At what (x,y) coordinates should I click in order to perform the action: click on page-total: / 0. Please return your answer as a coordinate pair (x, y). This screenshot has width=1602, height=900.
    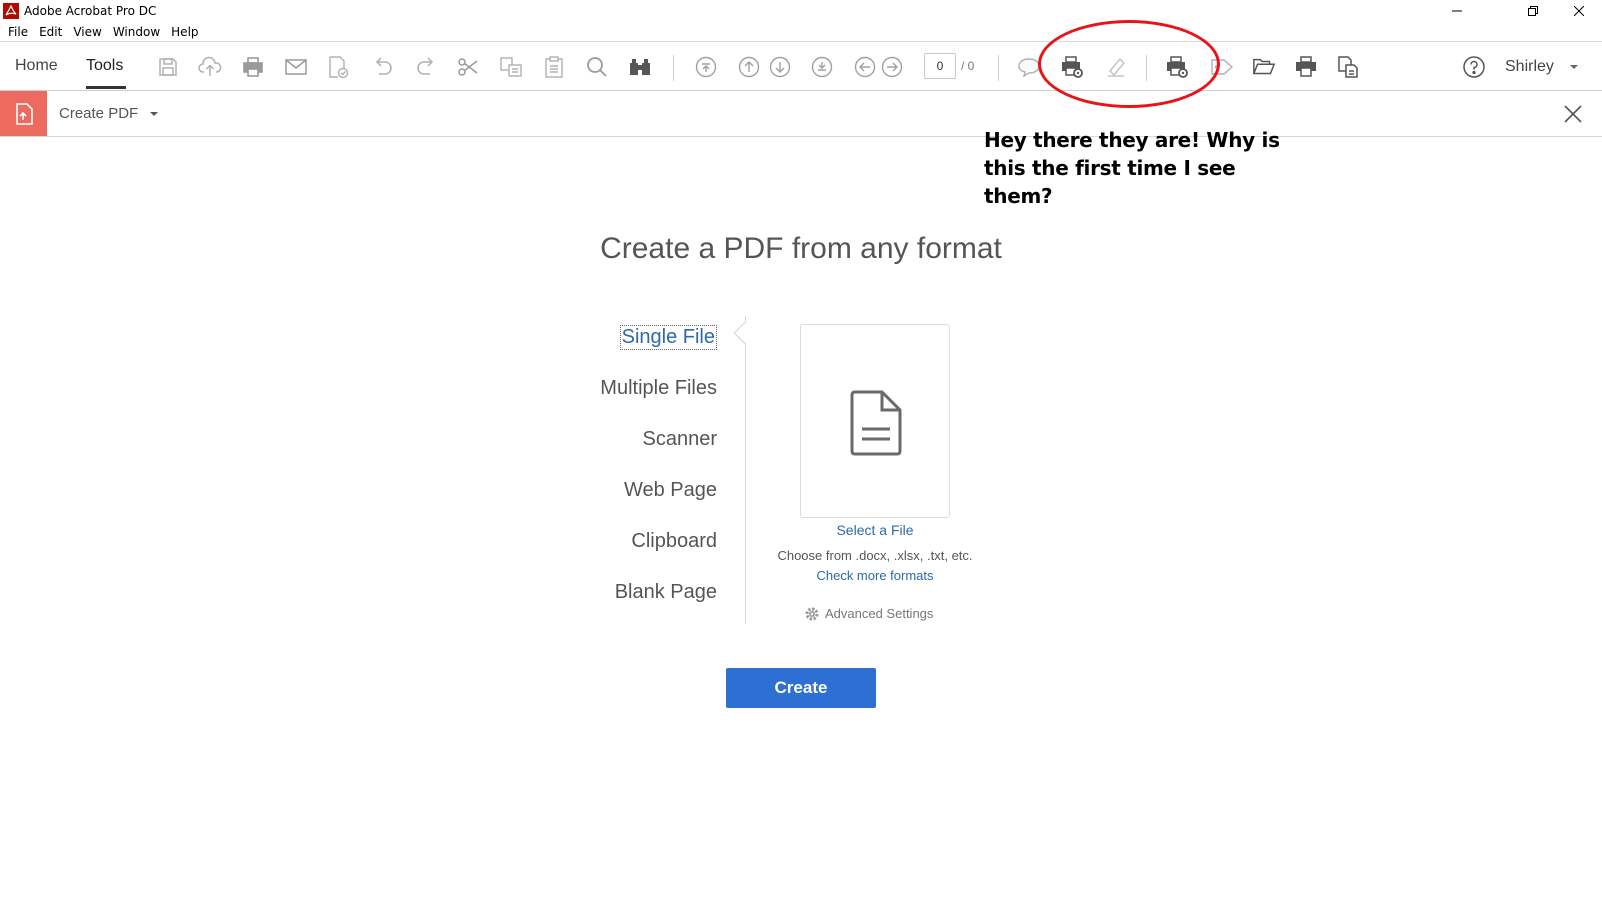
    Looking at the image, I should click on (968, 66).